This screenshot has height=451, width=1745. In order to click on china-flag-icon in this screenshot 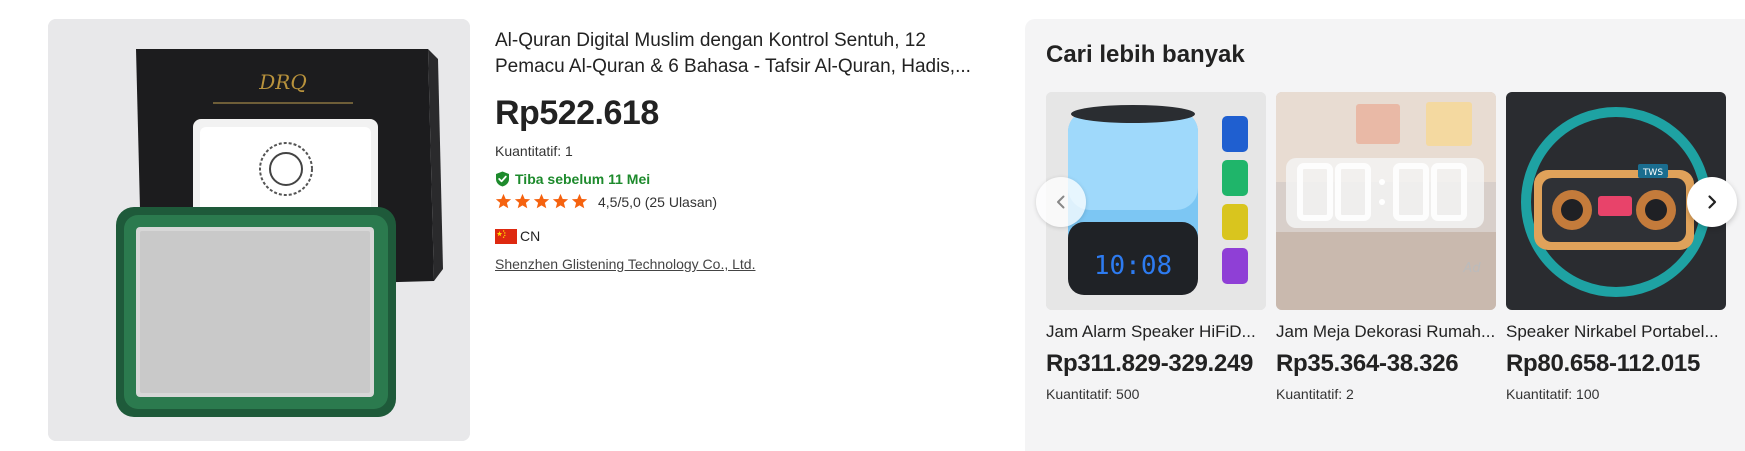, I will do `click(506, 236)`.